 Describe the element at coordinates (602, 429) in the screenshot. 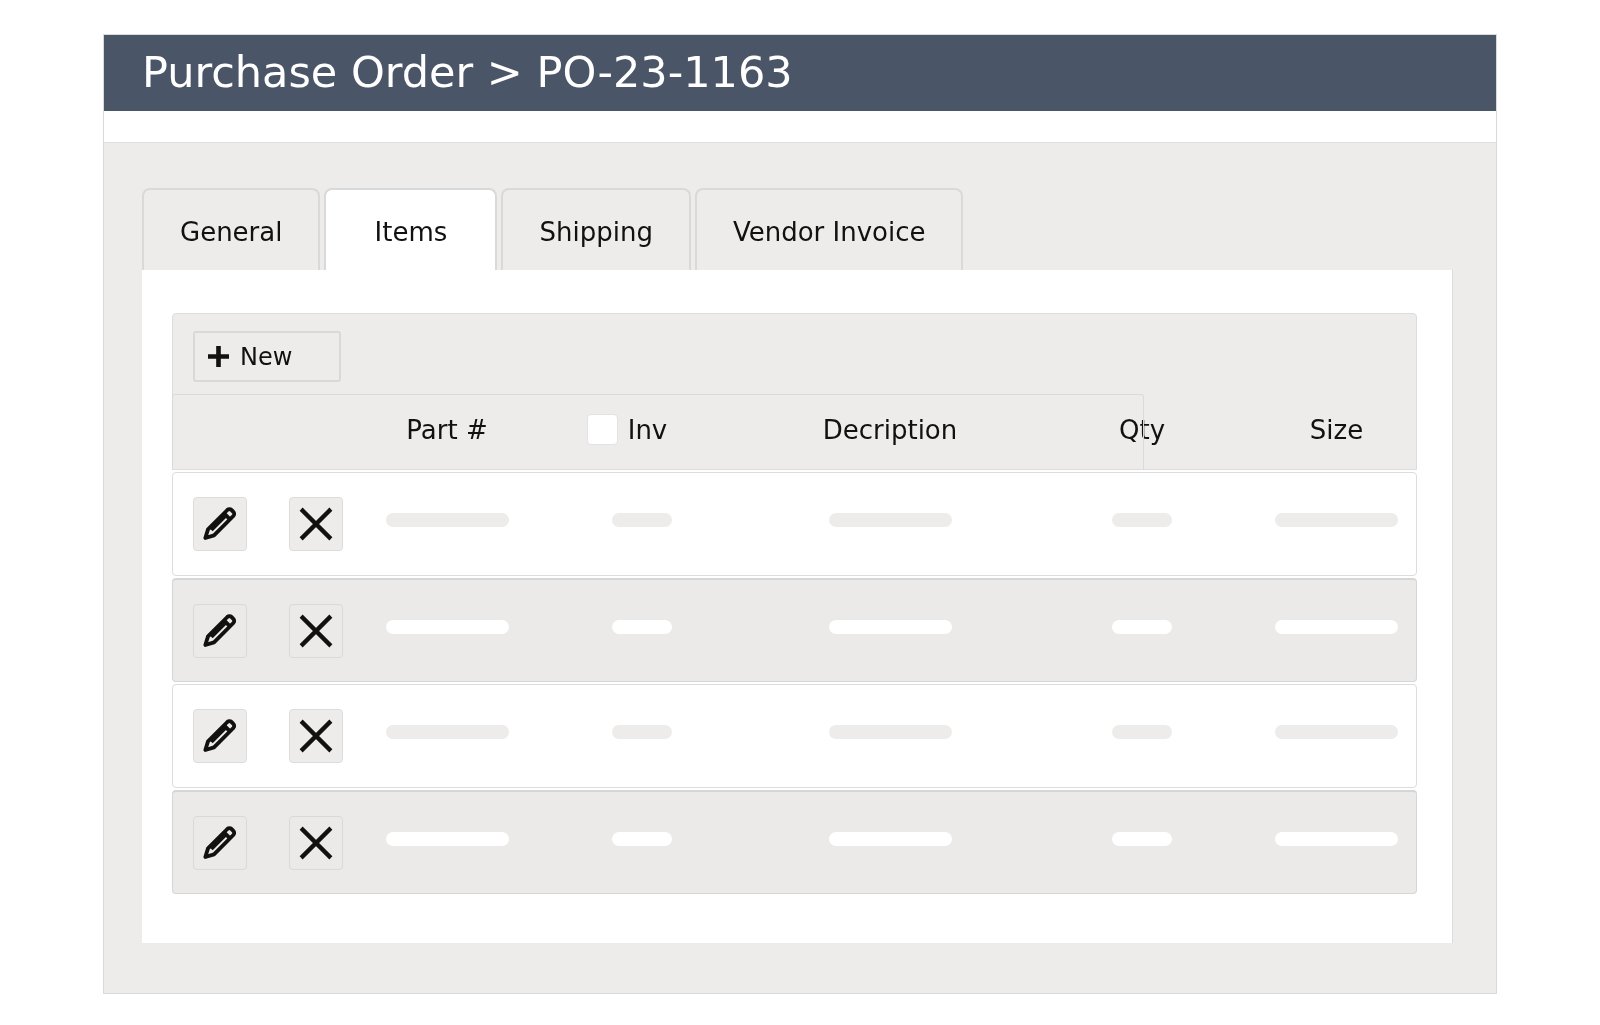

I see `checkbox` at that location.